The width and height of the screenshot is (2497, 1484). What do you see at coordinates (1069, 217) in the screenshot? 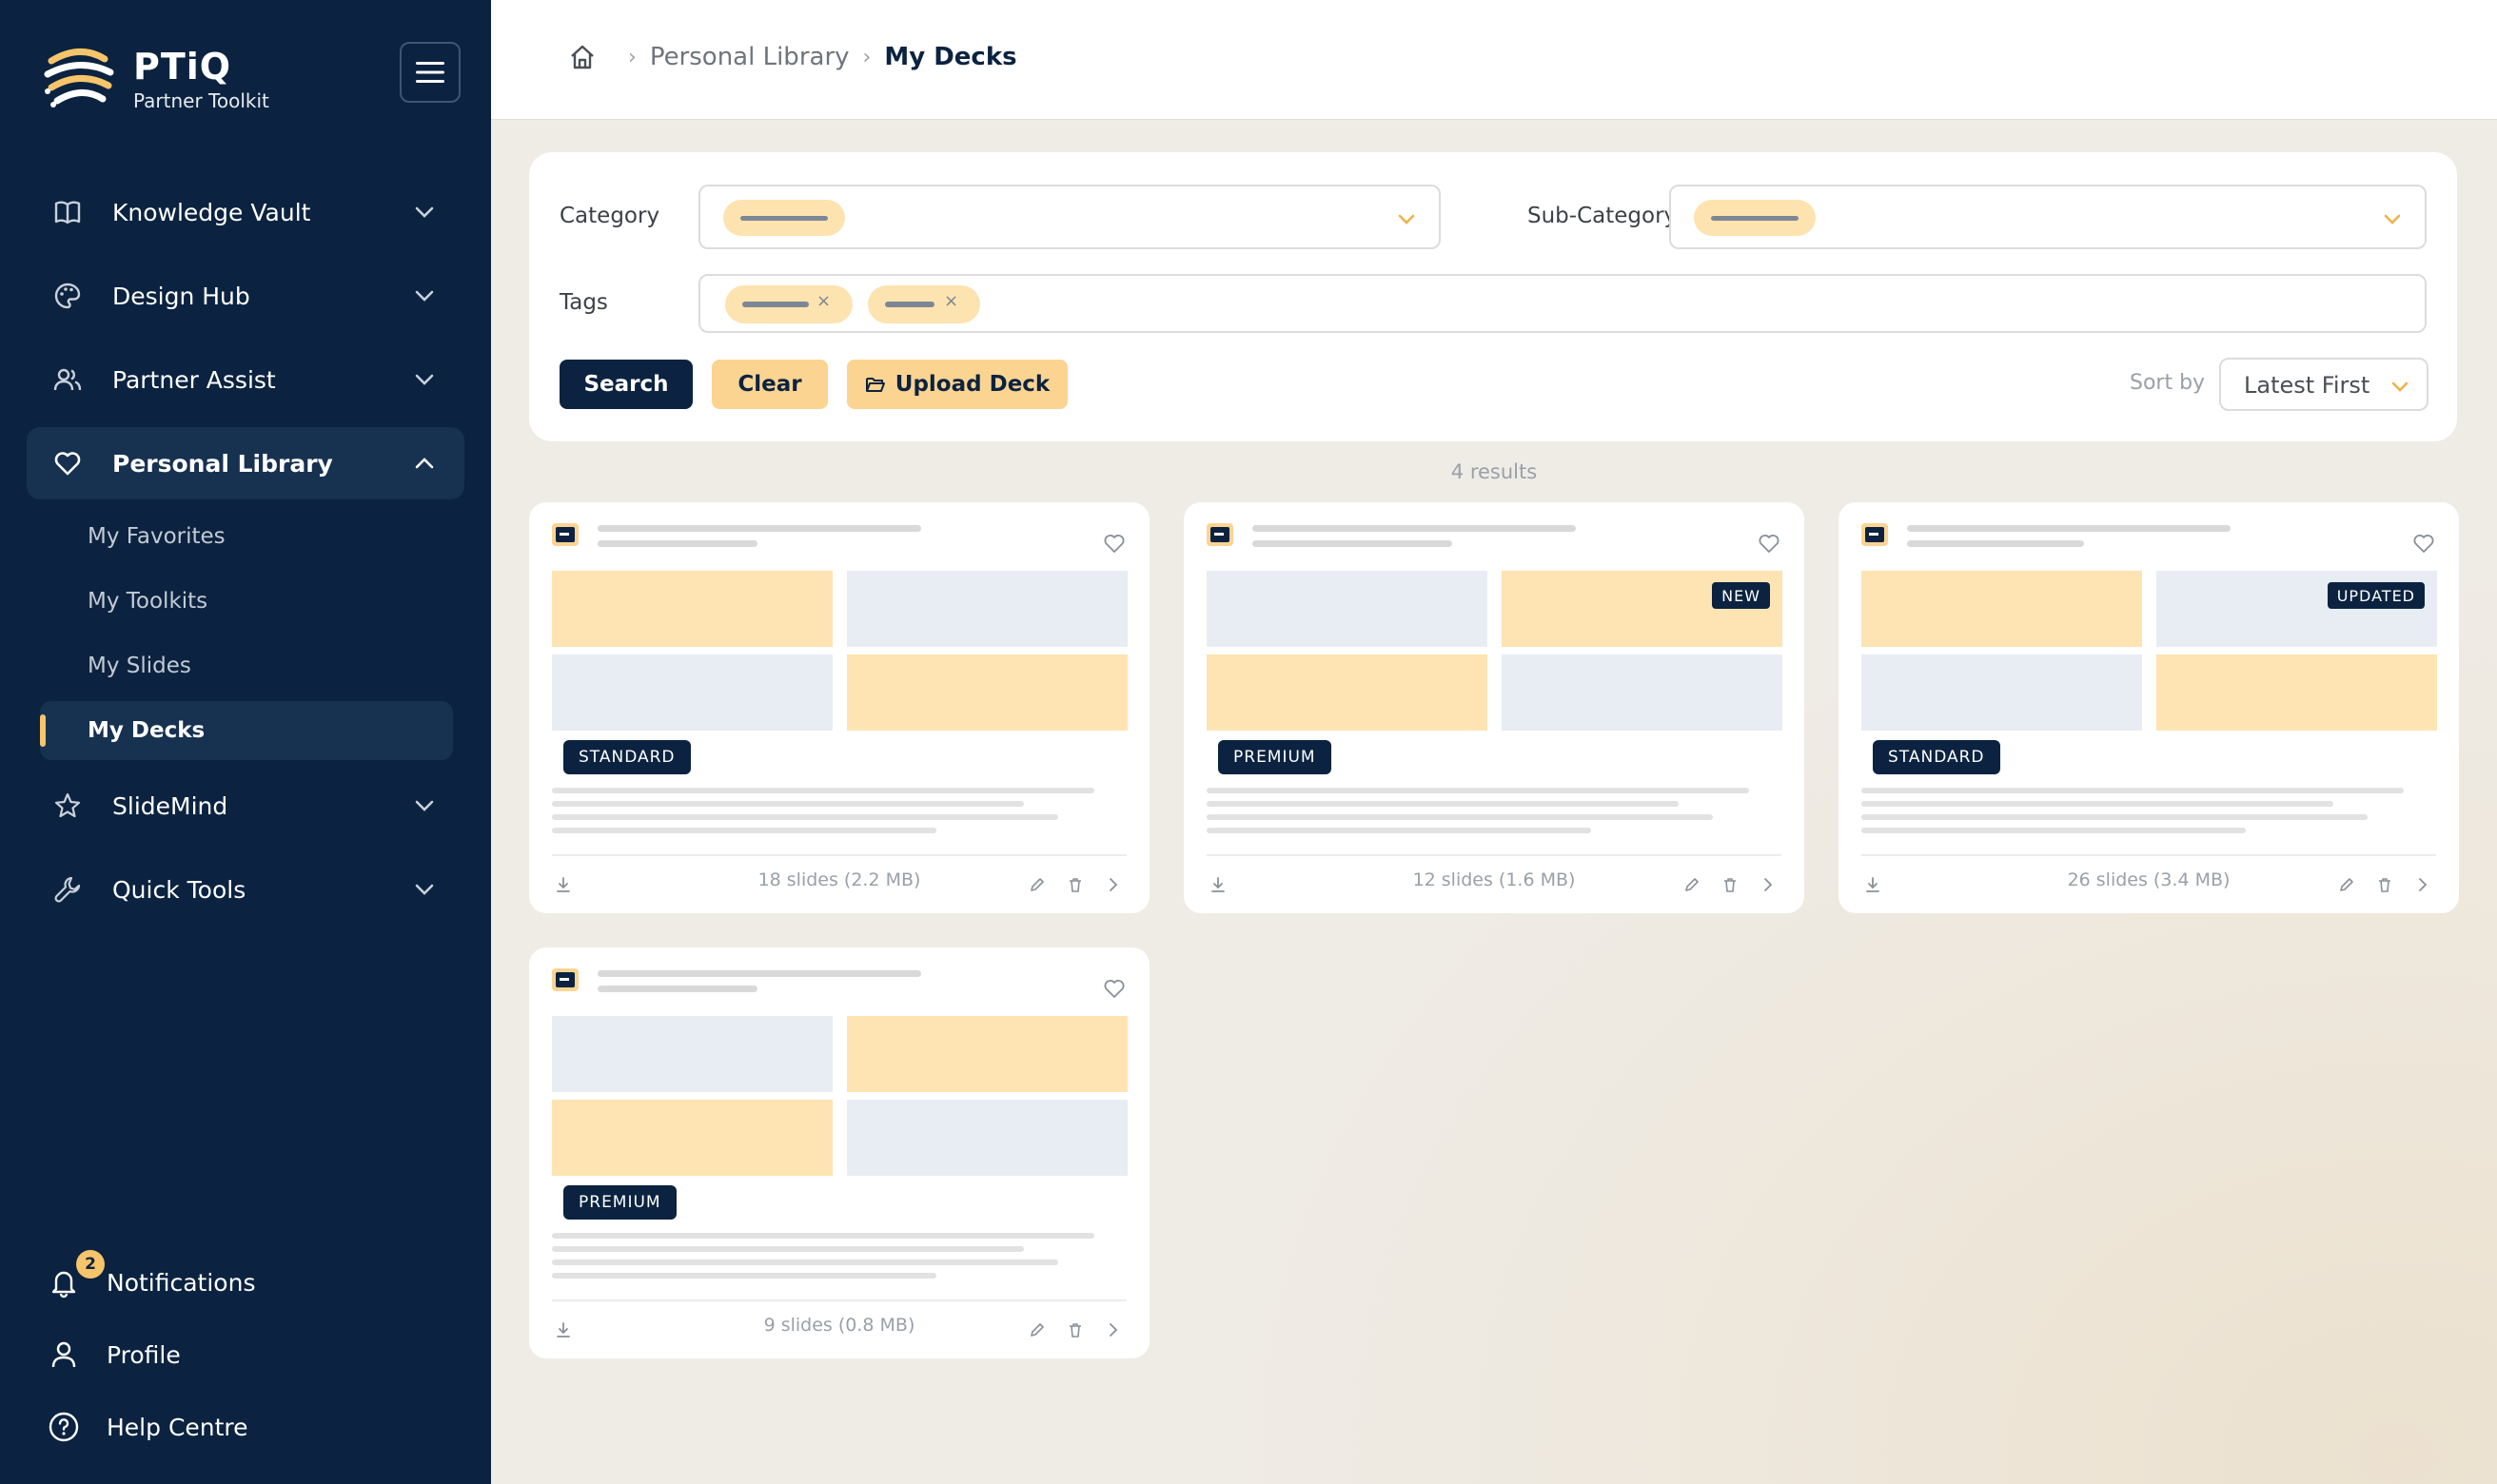
I see `category-select` at bounding box center [1069, 217].